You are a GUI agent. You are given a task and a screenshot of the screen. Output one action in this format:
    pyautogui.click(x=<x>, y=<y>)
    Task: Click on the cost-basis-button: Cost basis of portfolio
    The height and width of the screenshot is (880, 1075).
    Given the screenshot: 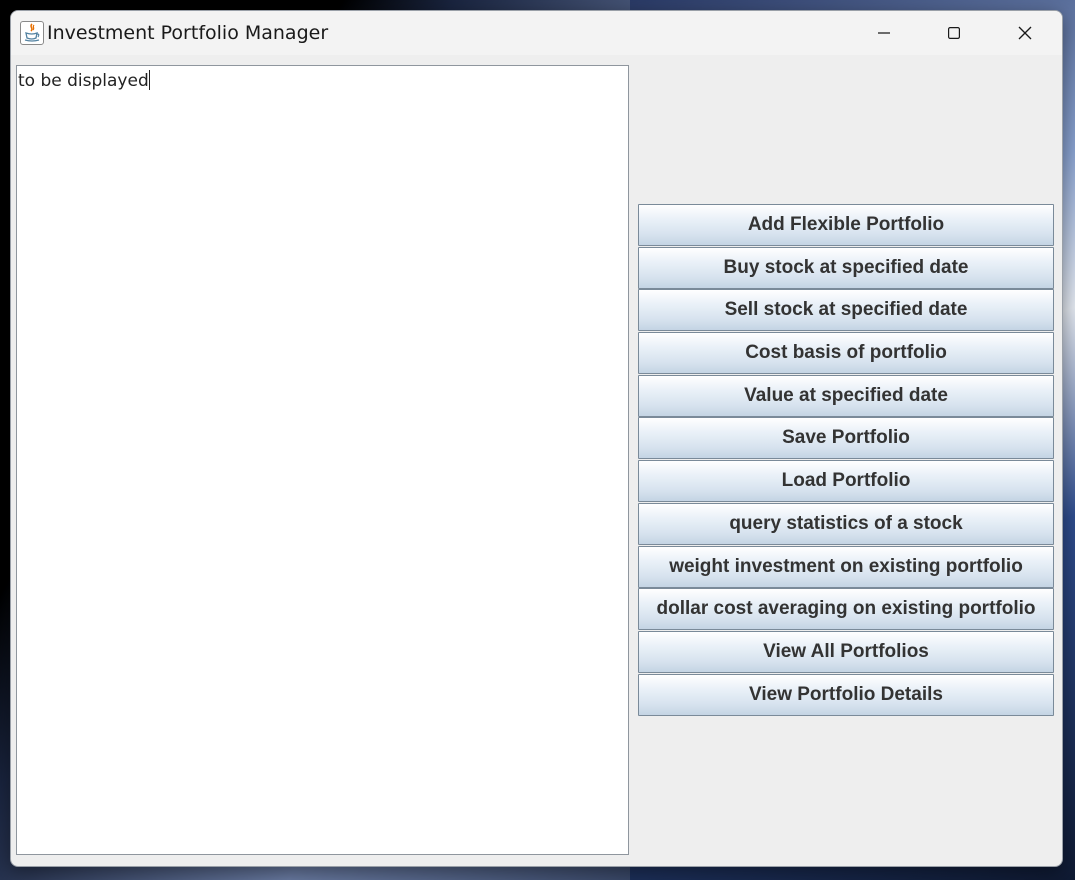 What is the action you would take?
    pyautogui.click(x=846, y=353)
    